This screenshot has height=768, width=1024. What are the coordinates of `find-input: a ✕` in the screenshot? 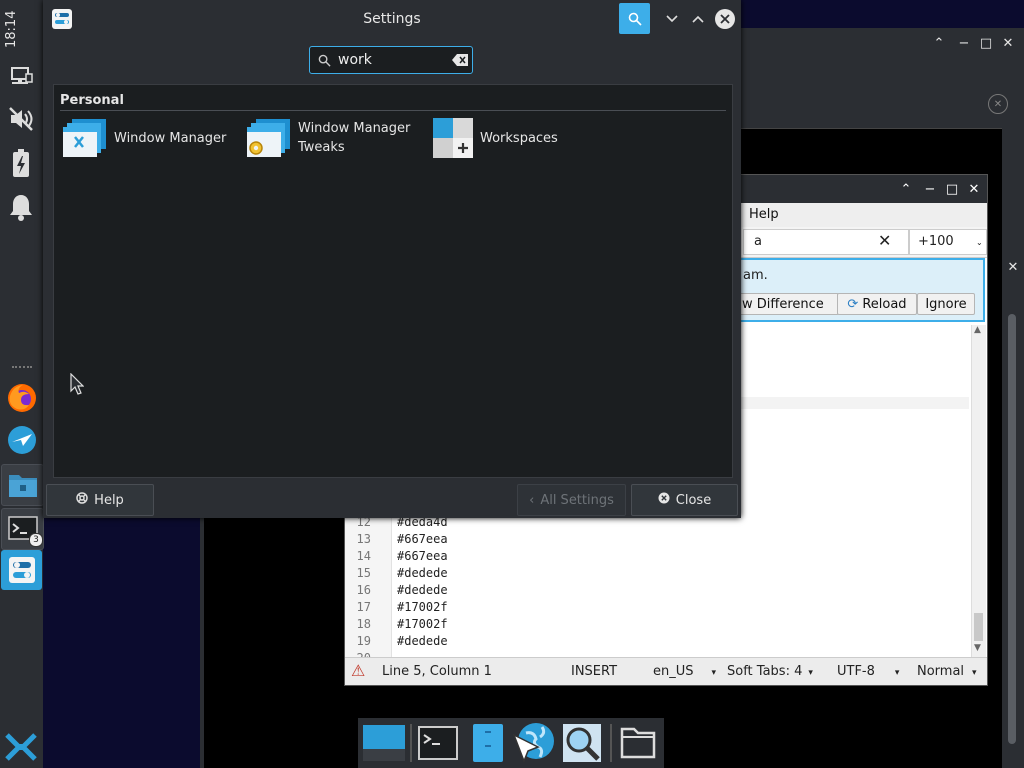 It's located at (826, 242).